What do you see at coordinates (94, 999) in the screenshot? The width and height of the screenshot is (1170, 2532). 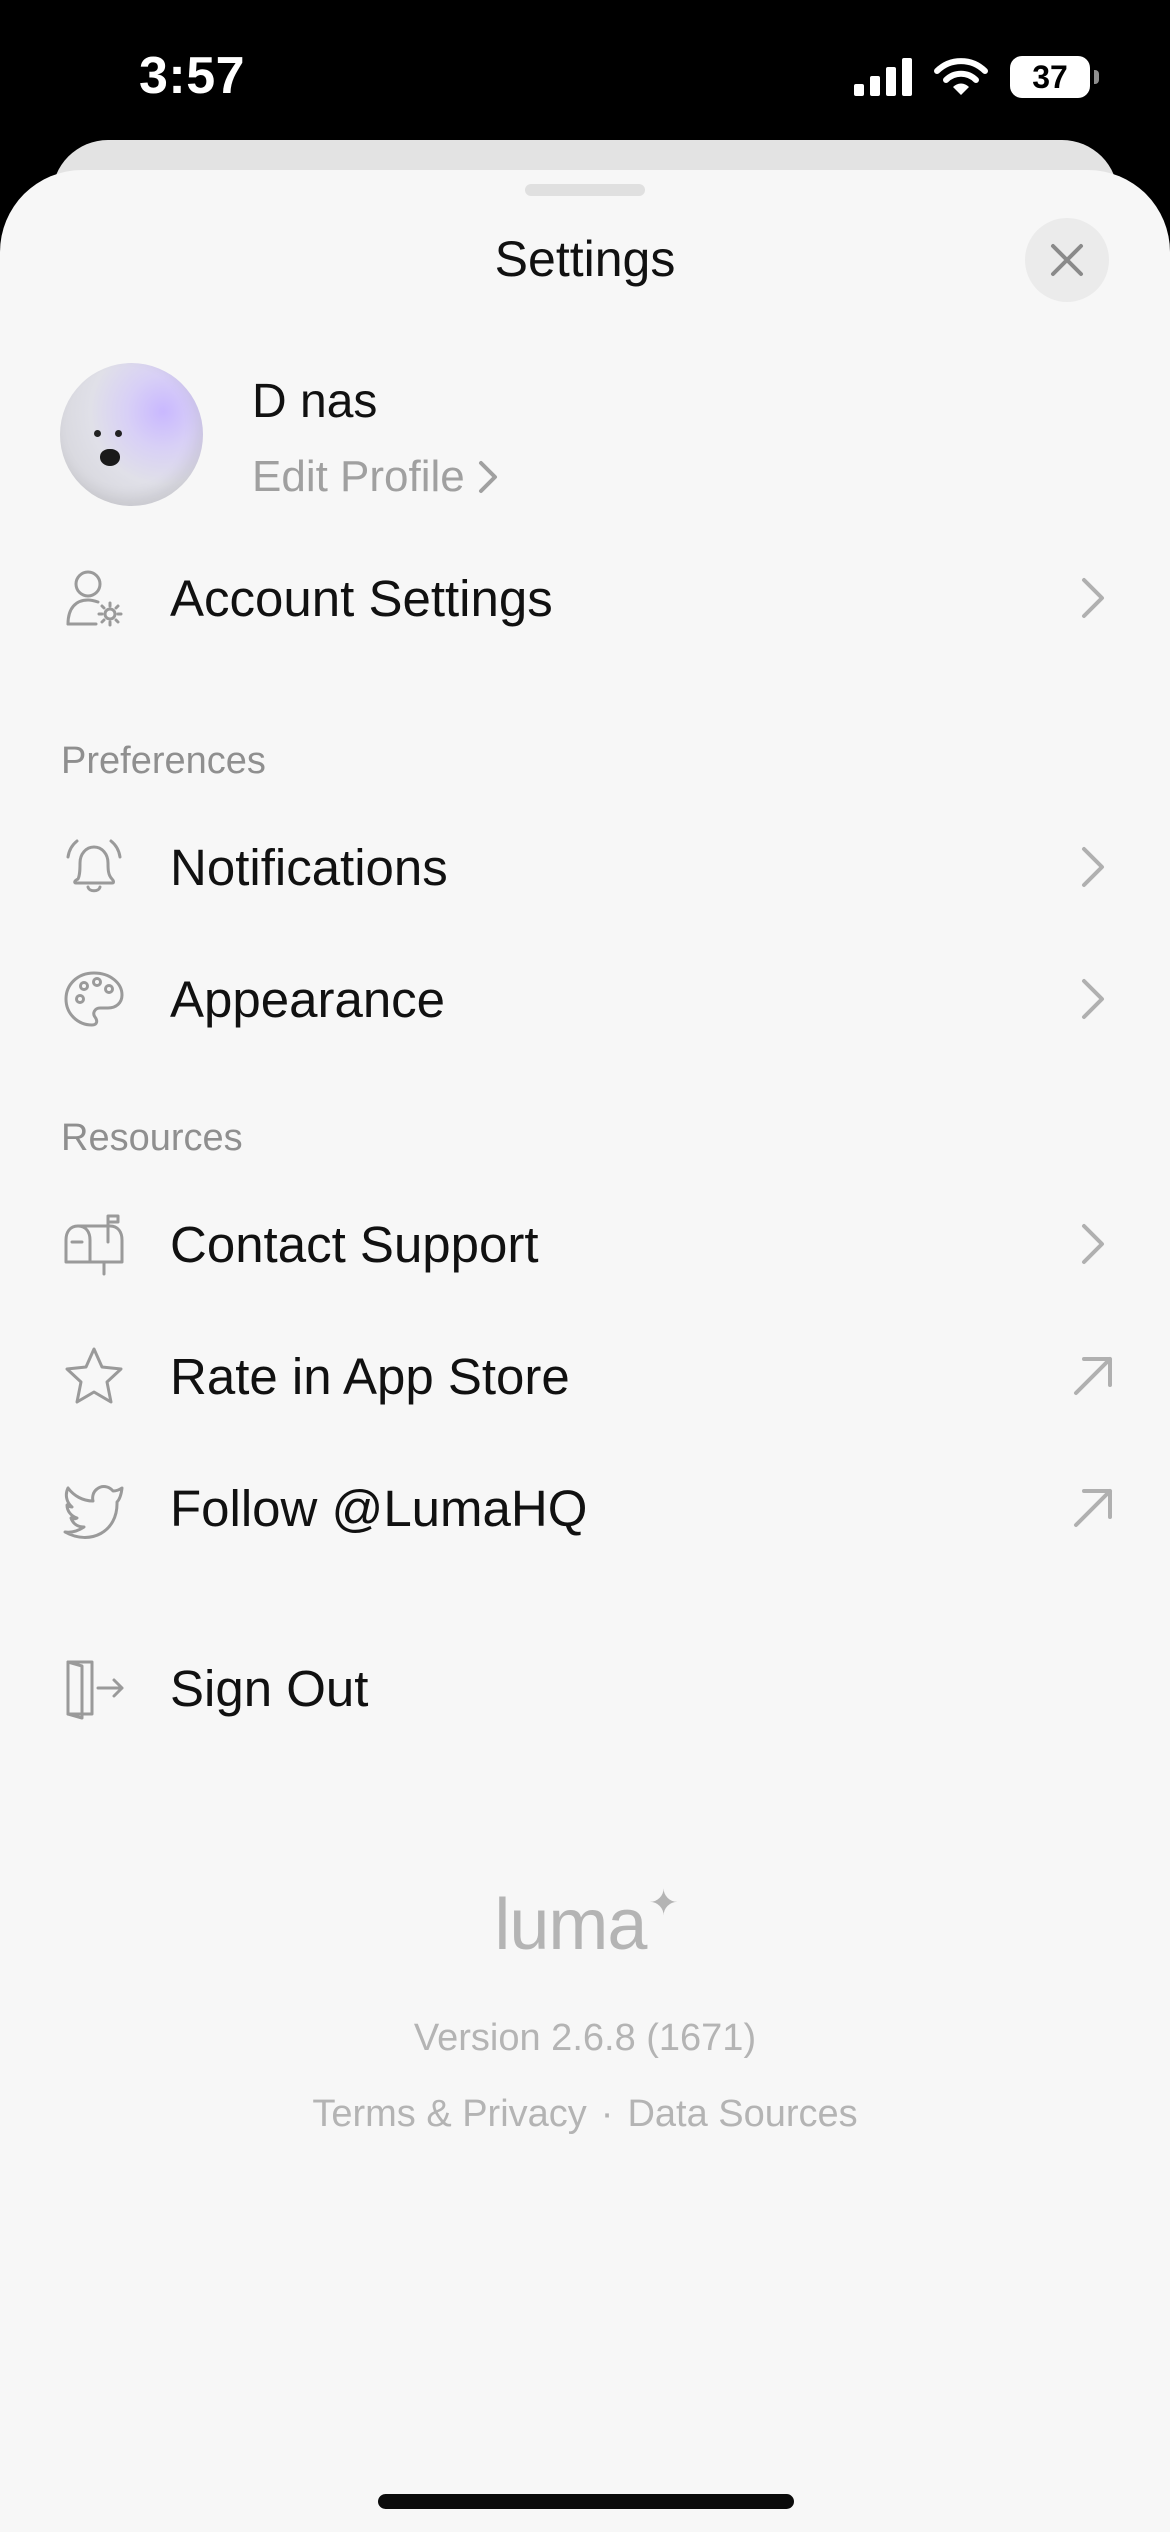 I see `palette-icon` at bounding box center [94, 999].